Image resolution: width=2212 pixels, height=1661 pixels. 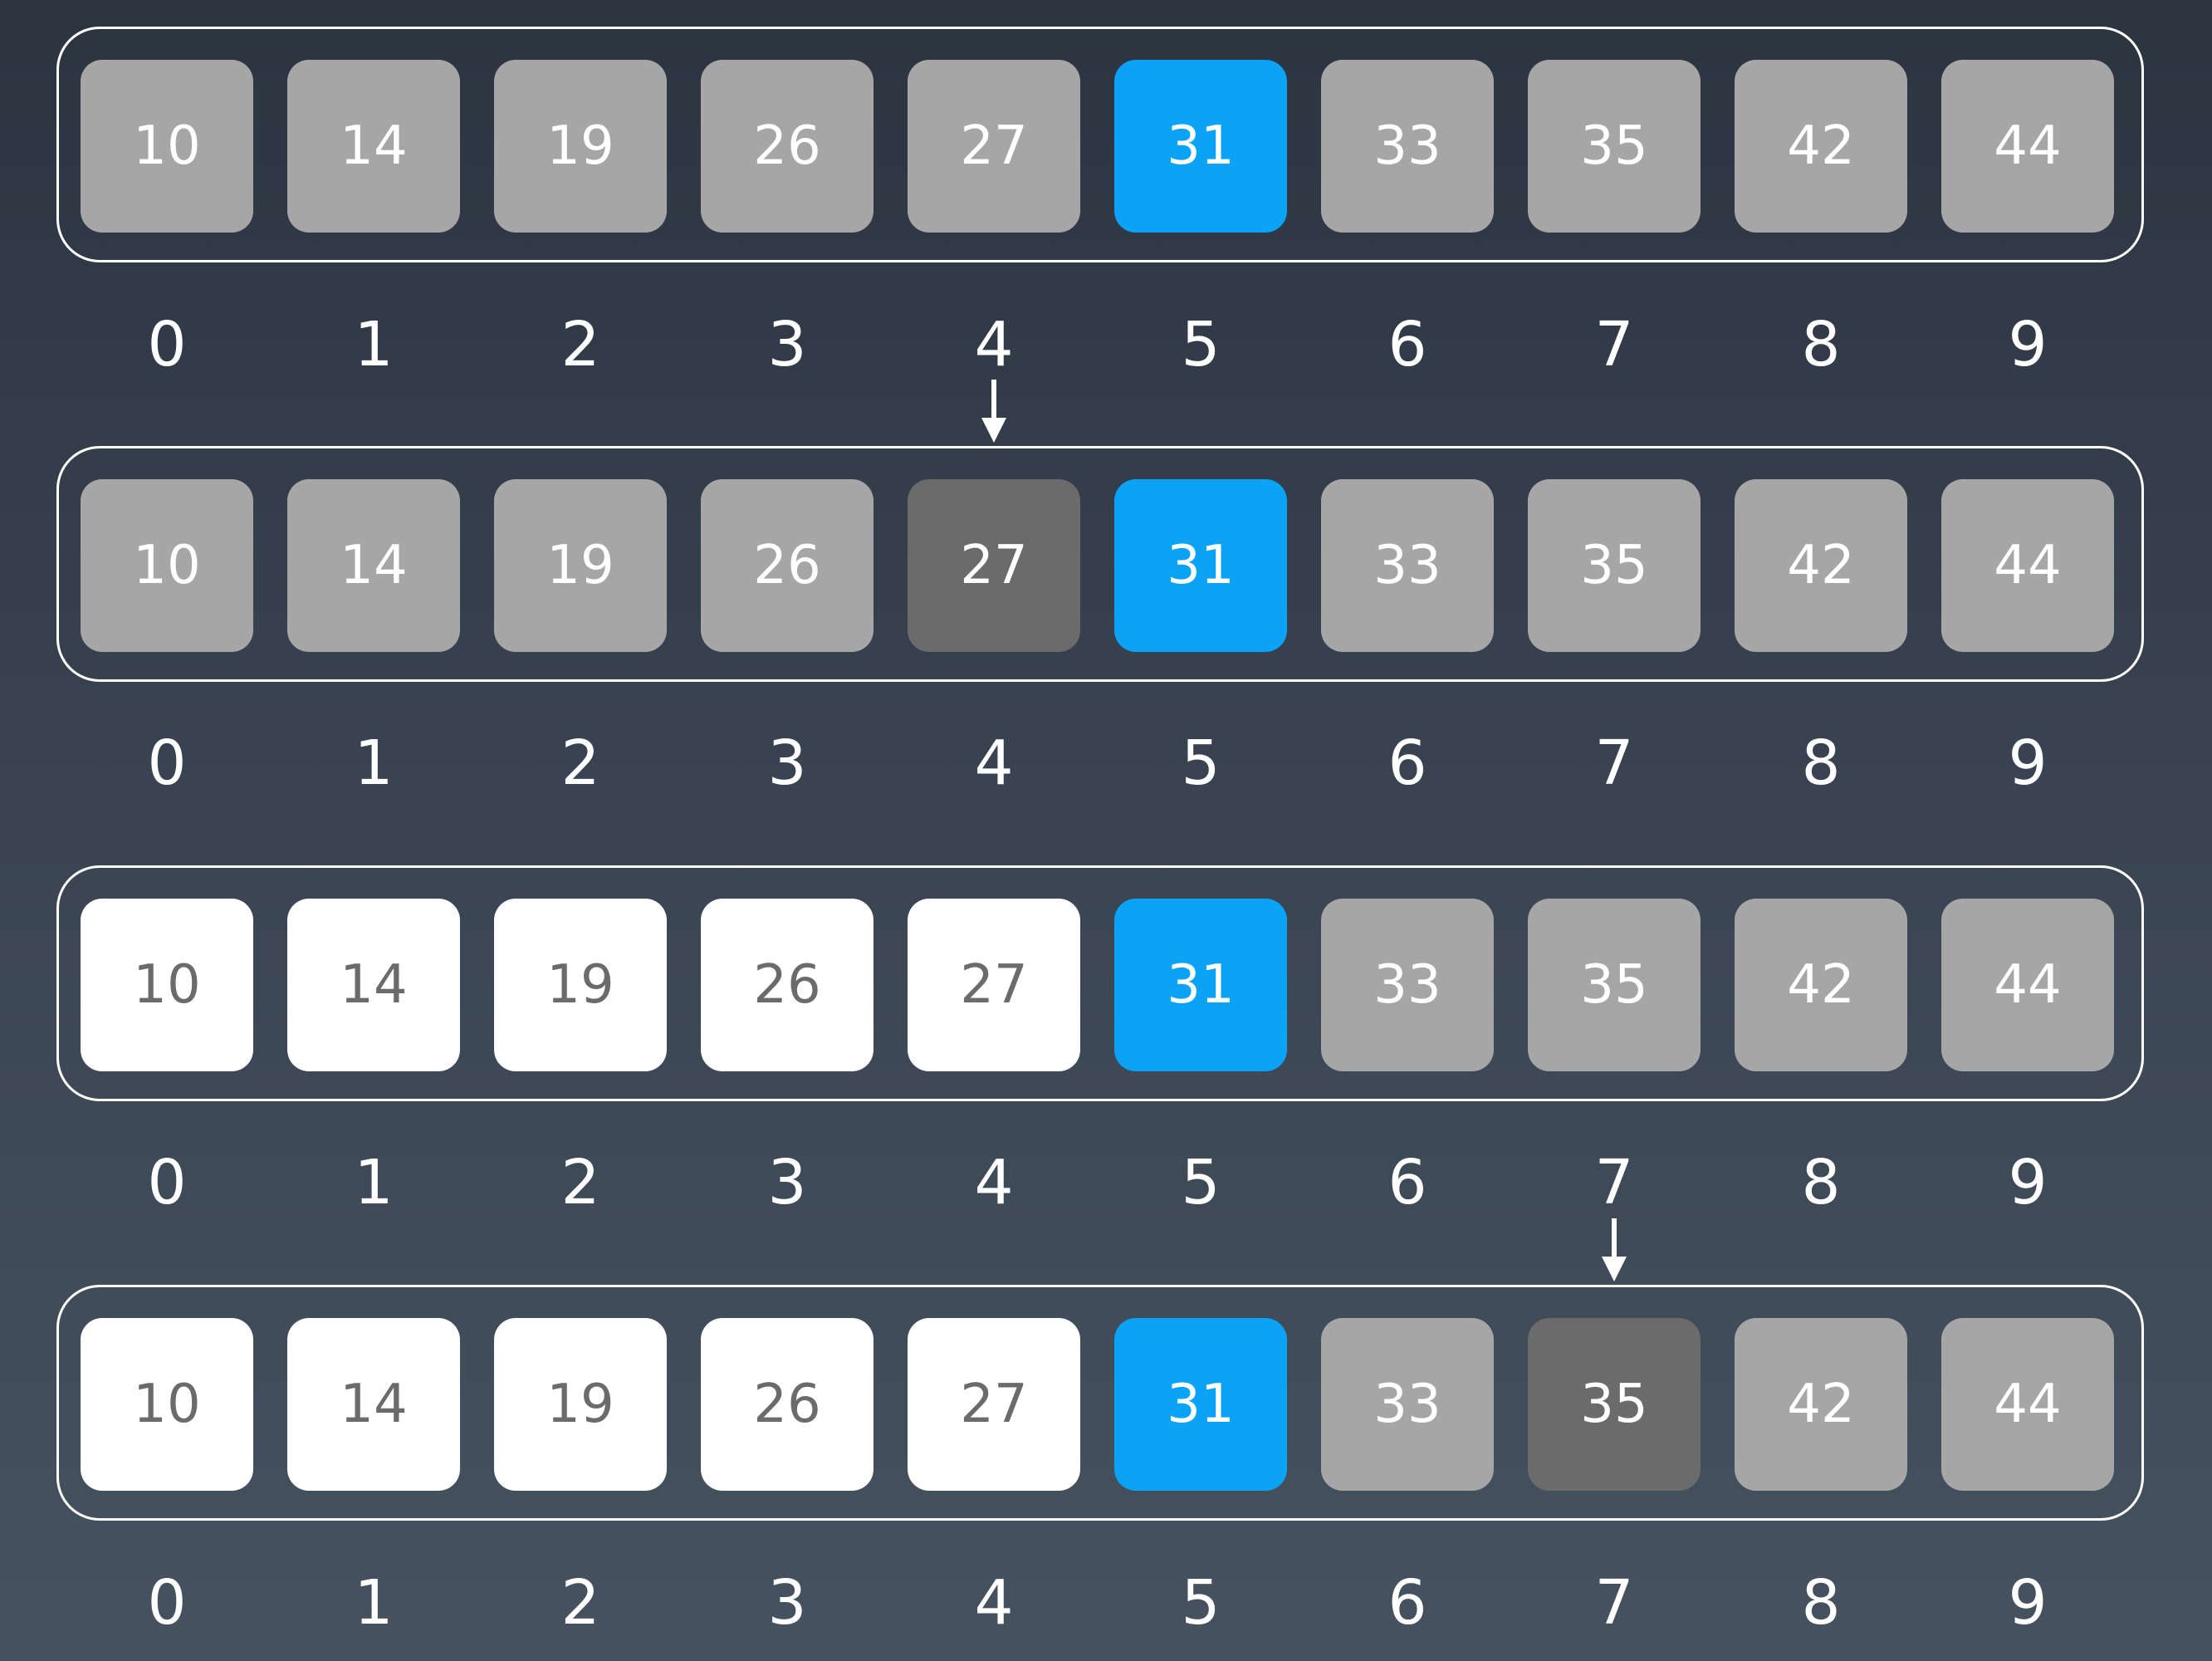 What do you see at coordinates (1100, 144) in the screenshot?
I see `array-row-1: 10 14 19 26 27 31 33 35 42 44` at bounding box center [1100, 144].